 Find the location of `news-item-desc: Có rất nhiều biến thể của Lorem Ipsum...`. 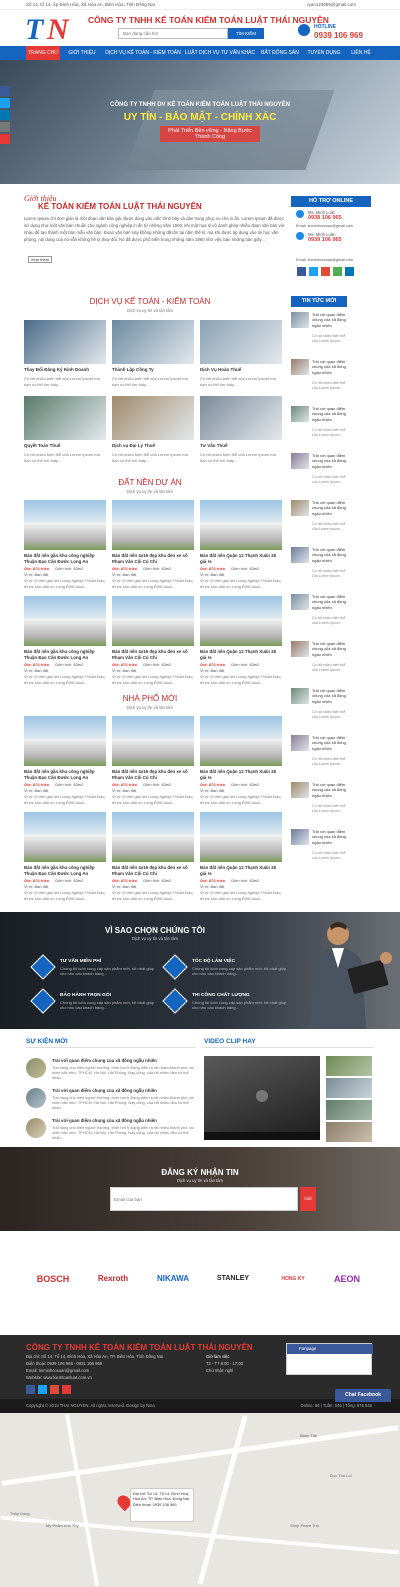

news-item-desc: Có rất nhiều biến thể của Lorem Ipsum... is located at coordinates (329, 385).